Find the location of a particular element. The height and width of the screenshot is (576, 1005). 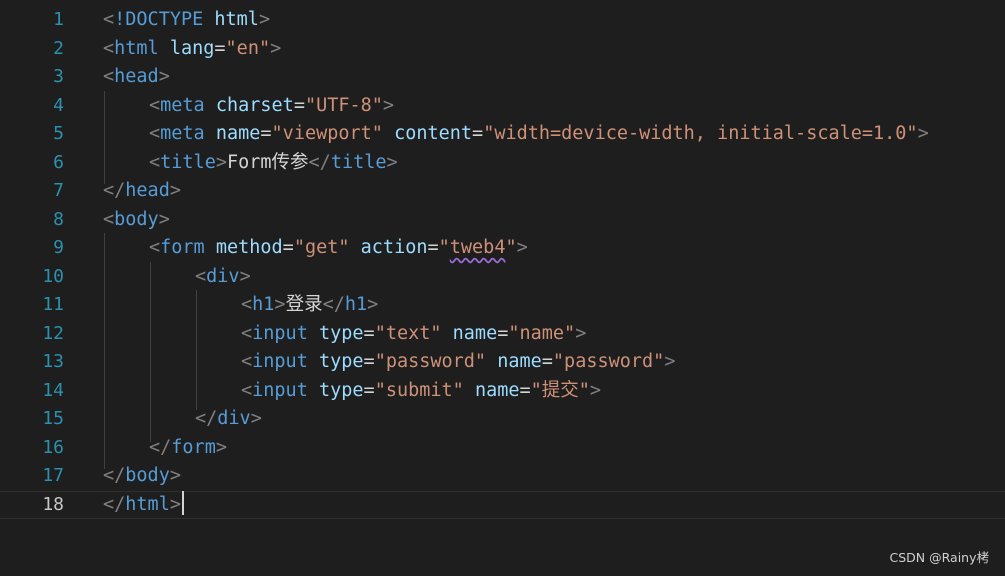

code-line: 1 <!DOCTYPE html> is located at coordinates (502, 20).